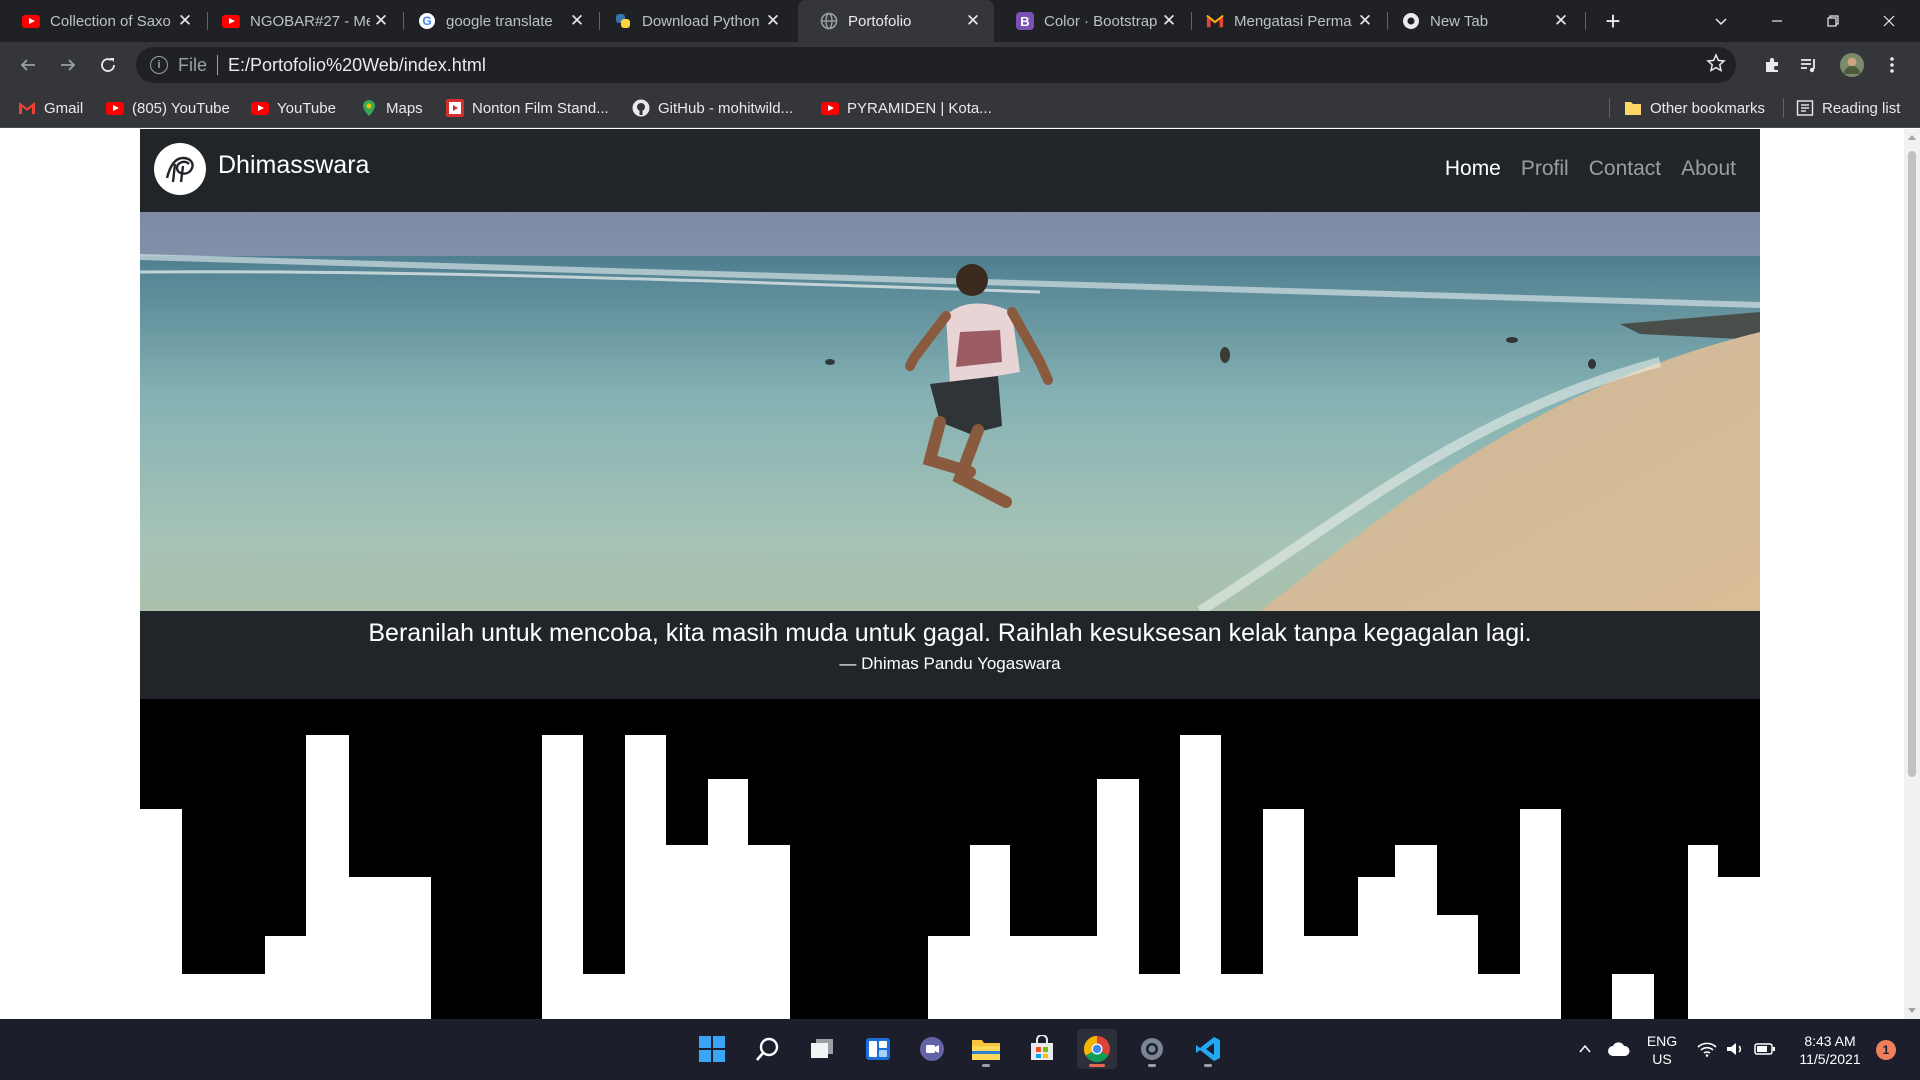 This screenshot has height=1080, width=1920. Describe the element at coordinates (932, 1049) in the screenshot. I see `teams-chat-icon` at that location.